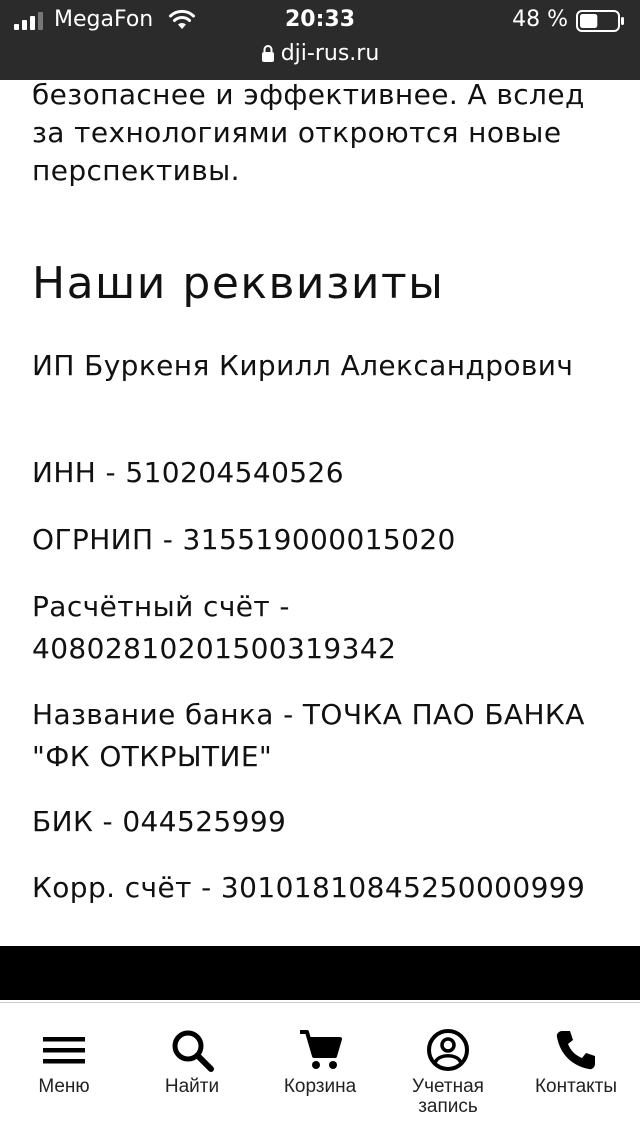 The width and height of the screenshot is (640, 1137). What do you see at coordinates (214, 627) in the screenshot?
I see `requisite-account: Расчётный счёт - 40802810201500319342` at bounding box center [214, 627].